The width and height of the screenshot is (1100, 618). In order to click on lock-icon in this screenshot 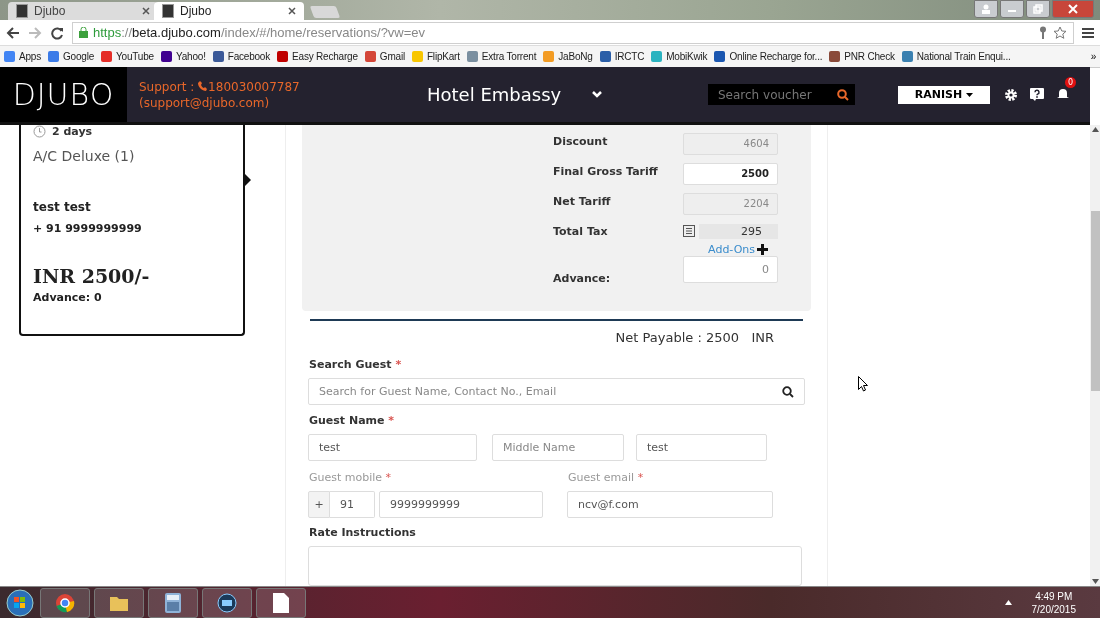, I will do `click(83, 32)`.